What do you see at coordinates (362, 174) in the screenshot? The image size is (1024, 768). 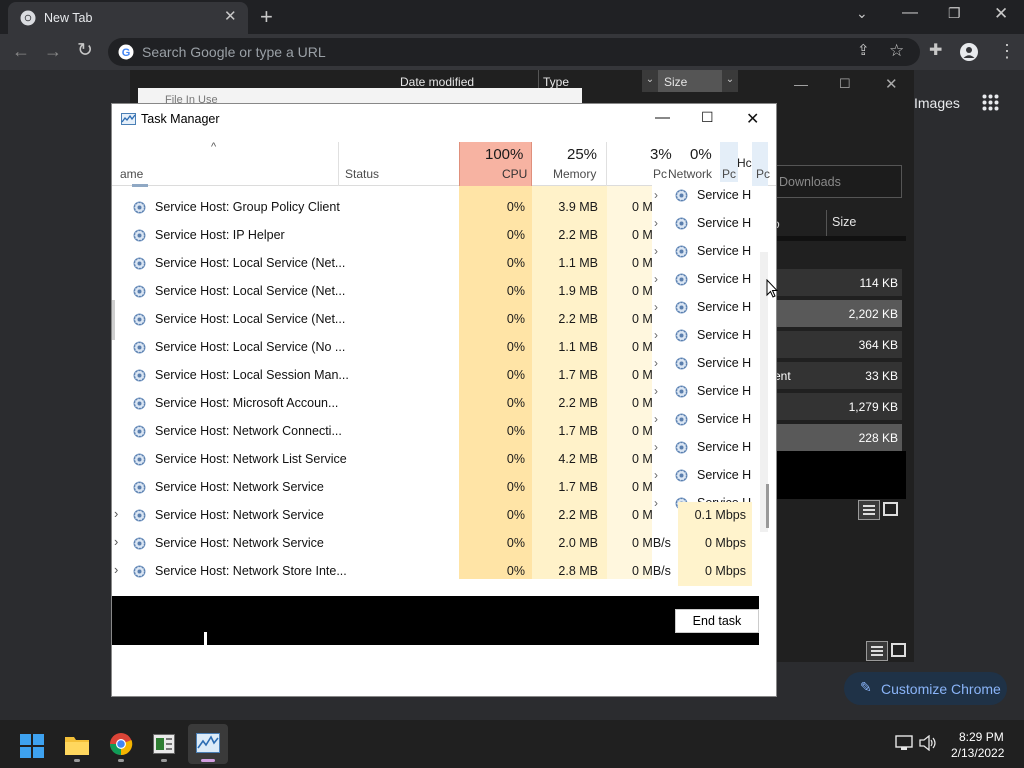 I see `col-status: Status` at bounding box center [362, 174].